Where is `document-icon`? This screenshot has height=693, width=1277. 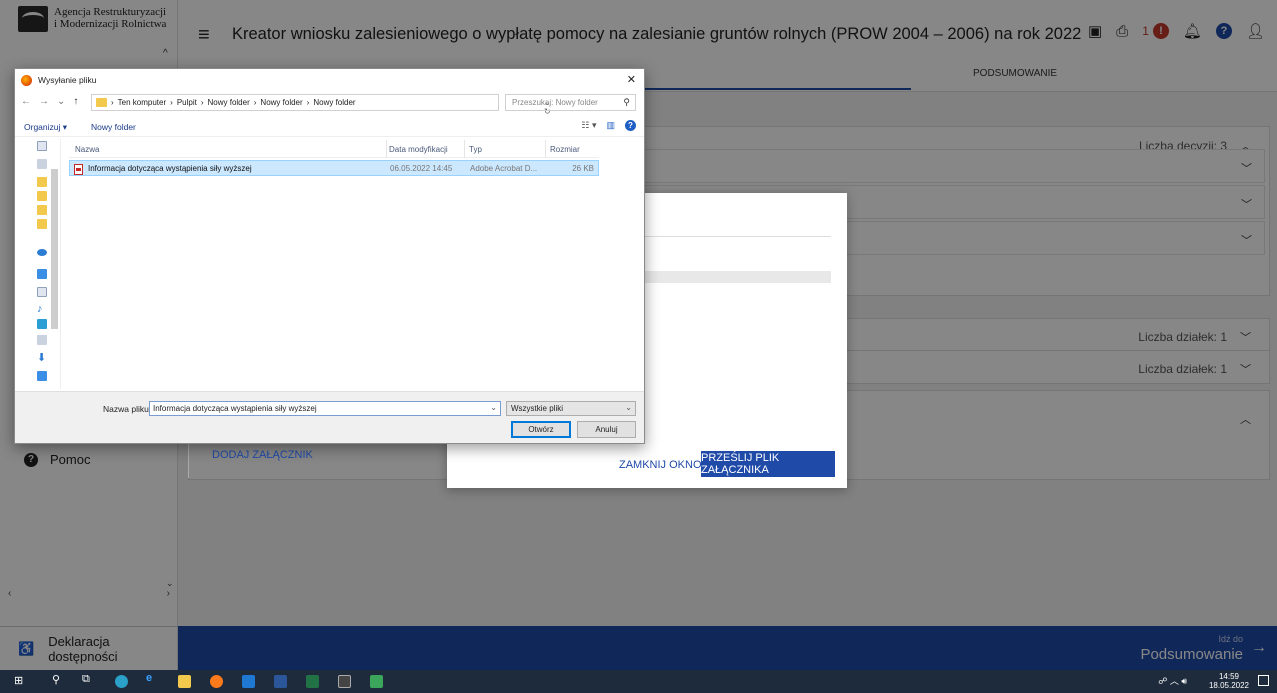
document-icon is located at coordinates (42, 146).